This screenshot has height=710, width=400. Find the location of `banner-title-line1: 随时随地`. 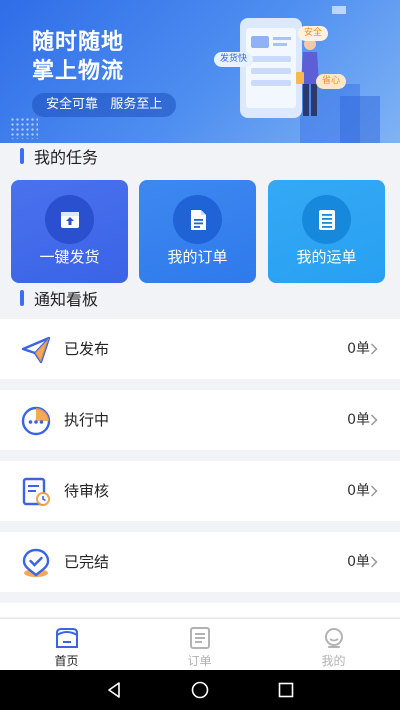

banner-title-line1: 随时随地 is located at coordinates (78, 42).